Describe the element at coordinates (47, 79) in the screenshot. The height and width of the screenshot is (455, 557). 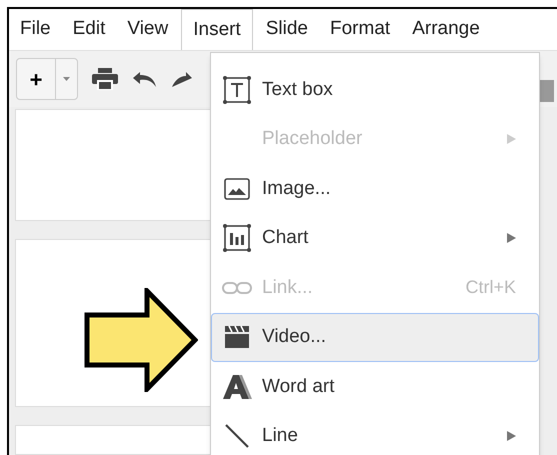
I see `new-slide-button: +` at that location.